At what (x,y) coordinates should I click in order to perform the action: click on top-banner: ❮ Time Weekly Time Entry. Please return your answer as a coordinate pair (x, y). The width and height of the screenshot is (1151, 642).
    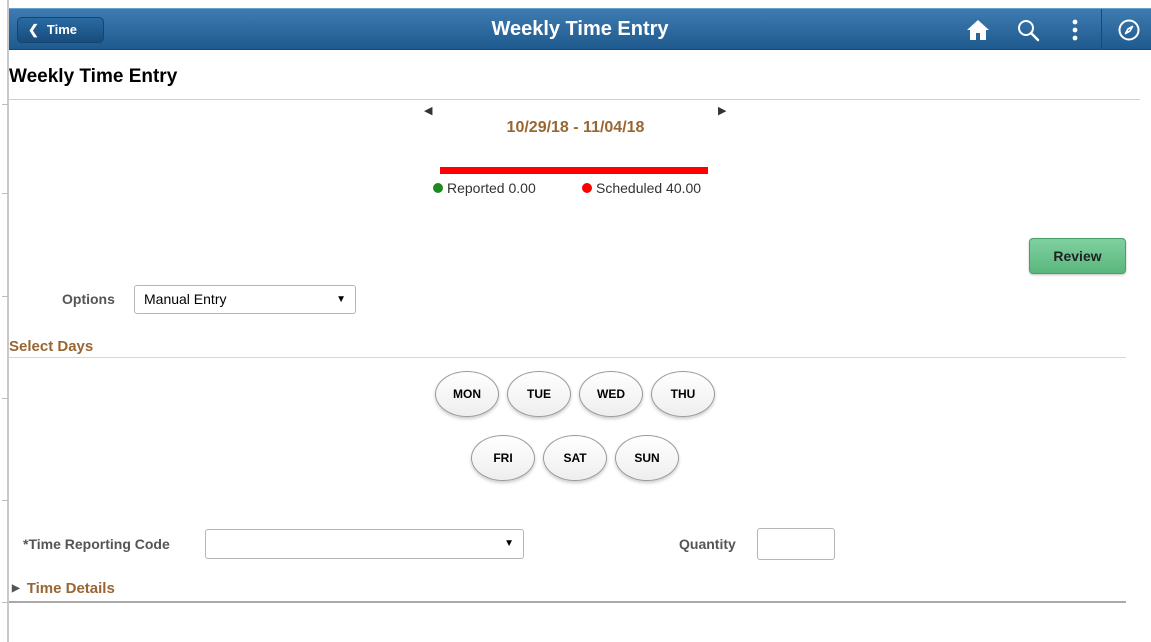
    Looking at the image, I should click on (580, 29).